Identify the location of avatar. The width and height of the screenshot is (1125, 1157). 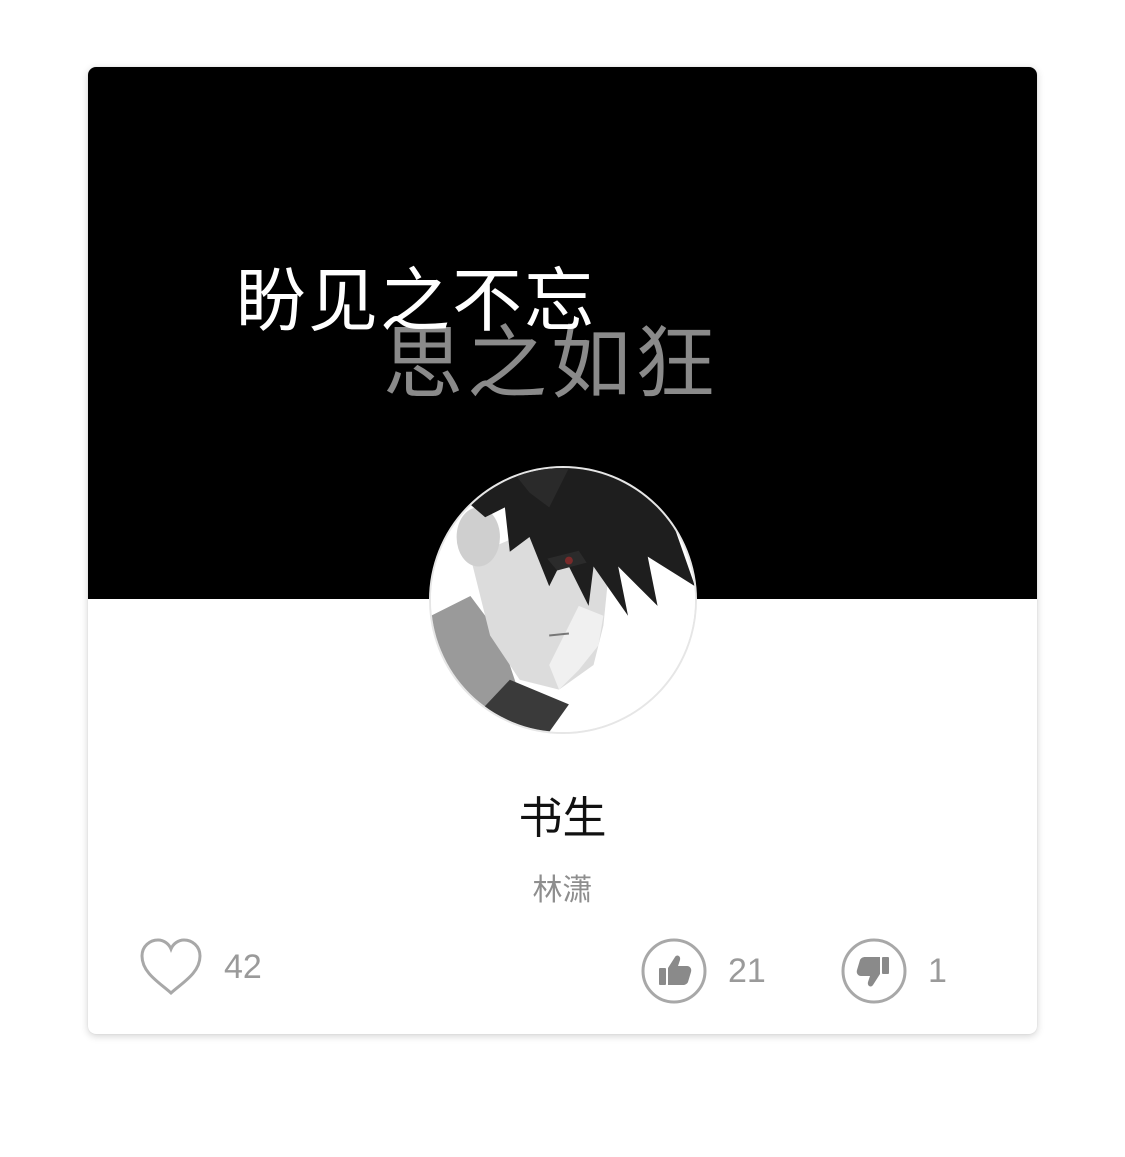
(563, 600).